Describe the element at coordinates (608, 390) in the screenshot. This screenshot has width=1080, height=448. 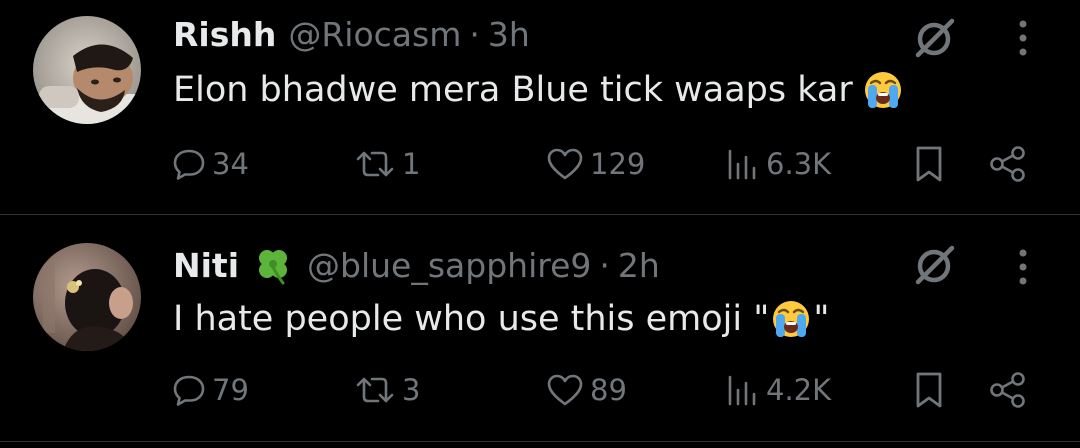
I see `like-count: 89` at that location.